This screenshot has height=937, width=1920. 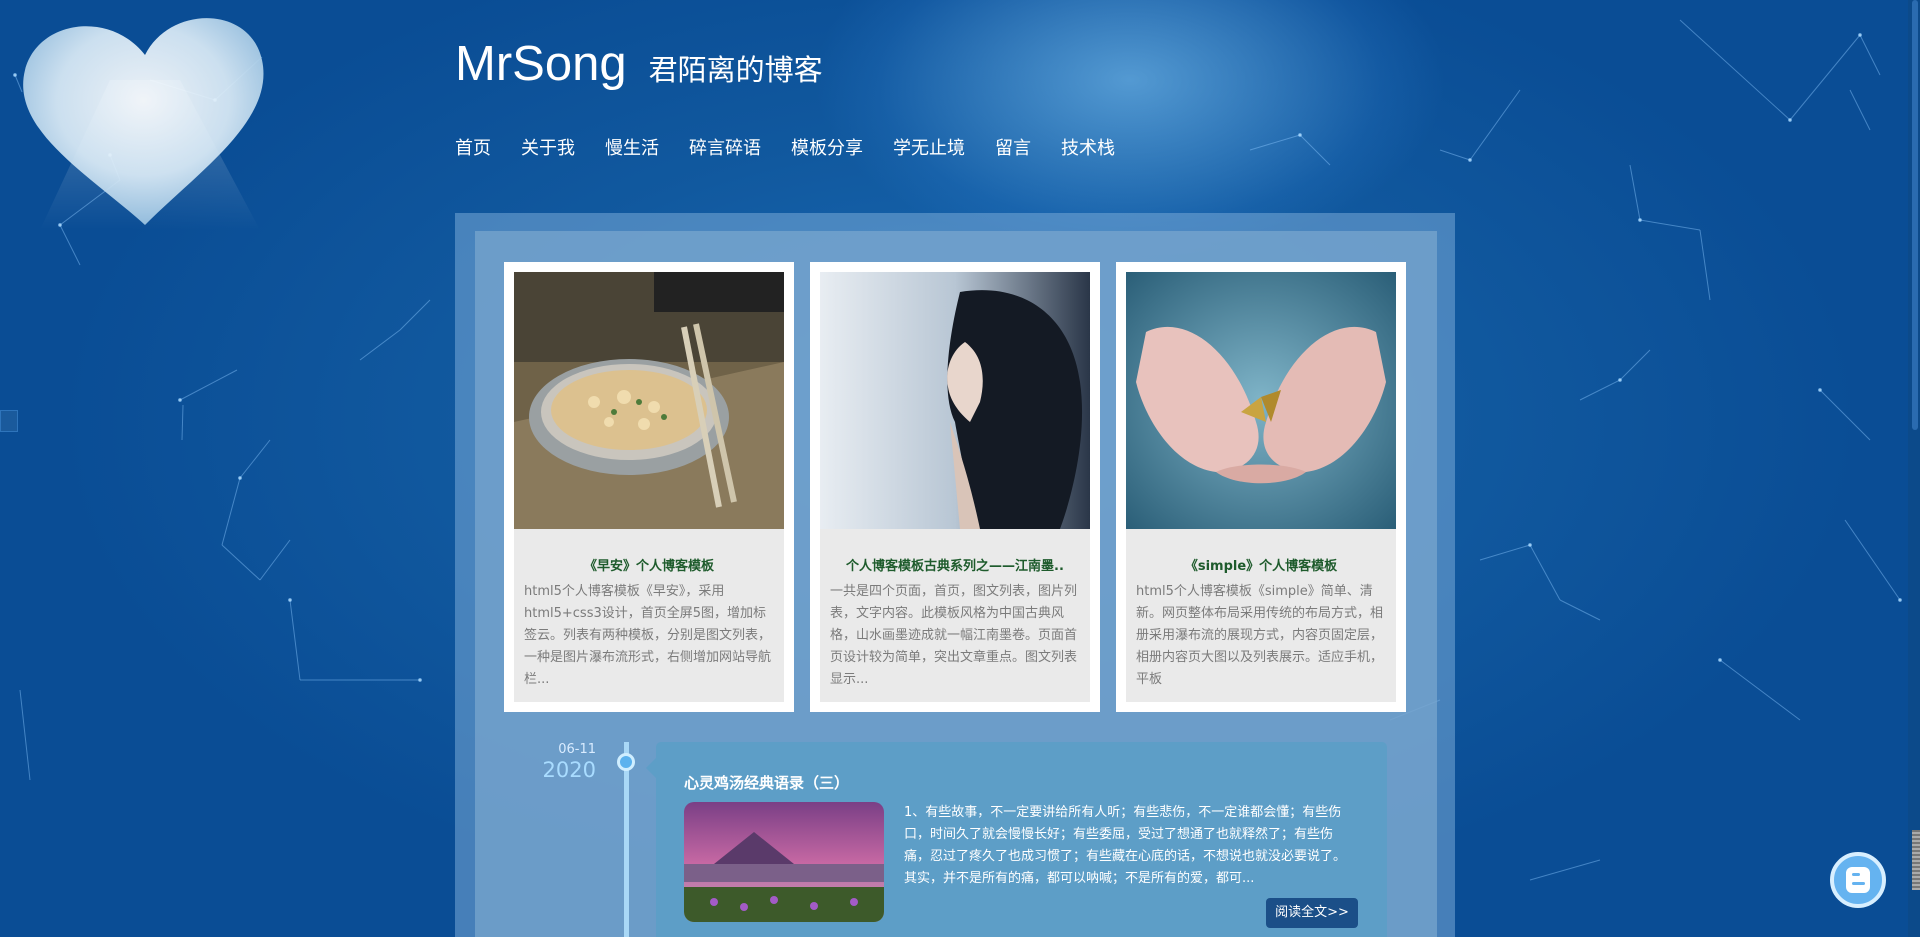 I want to click on post-thumbnail-lake-mountain, so click(x=784, y=862).